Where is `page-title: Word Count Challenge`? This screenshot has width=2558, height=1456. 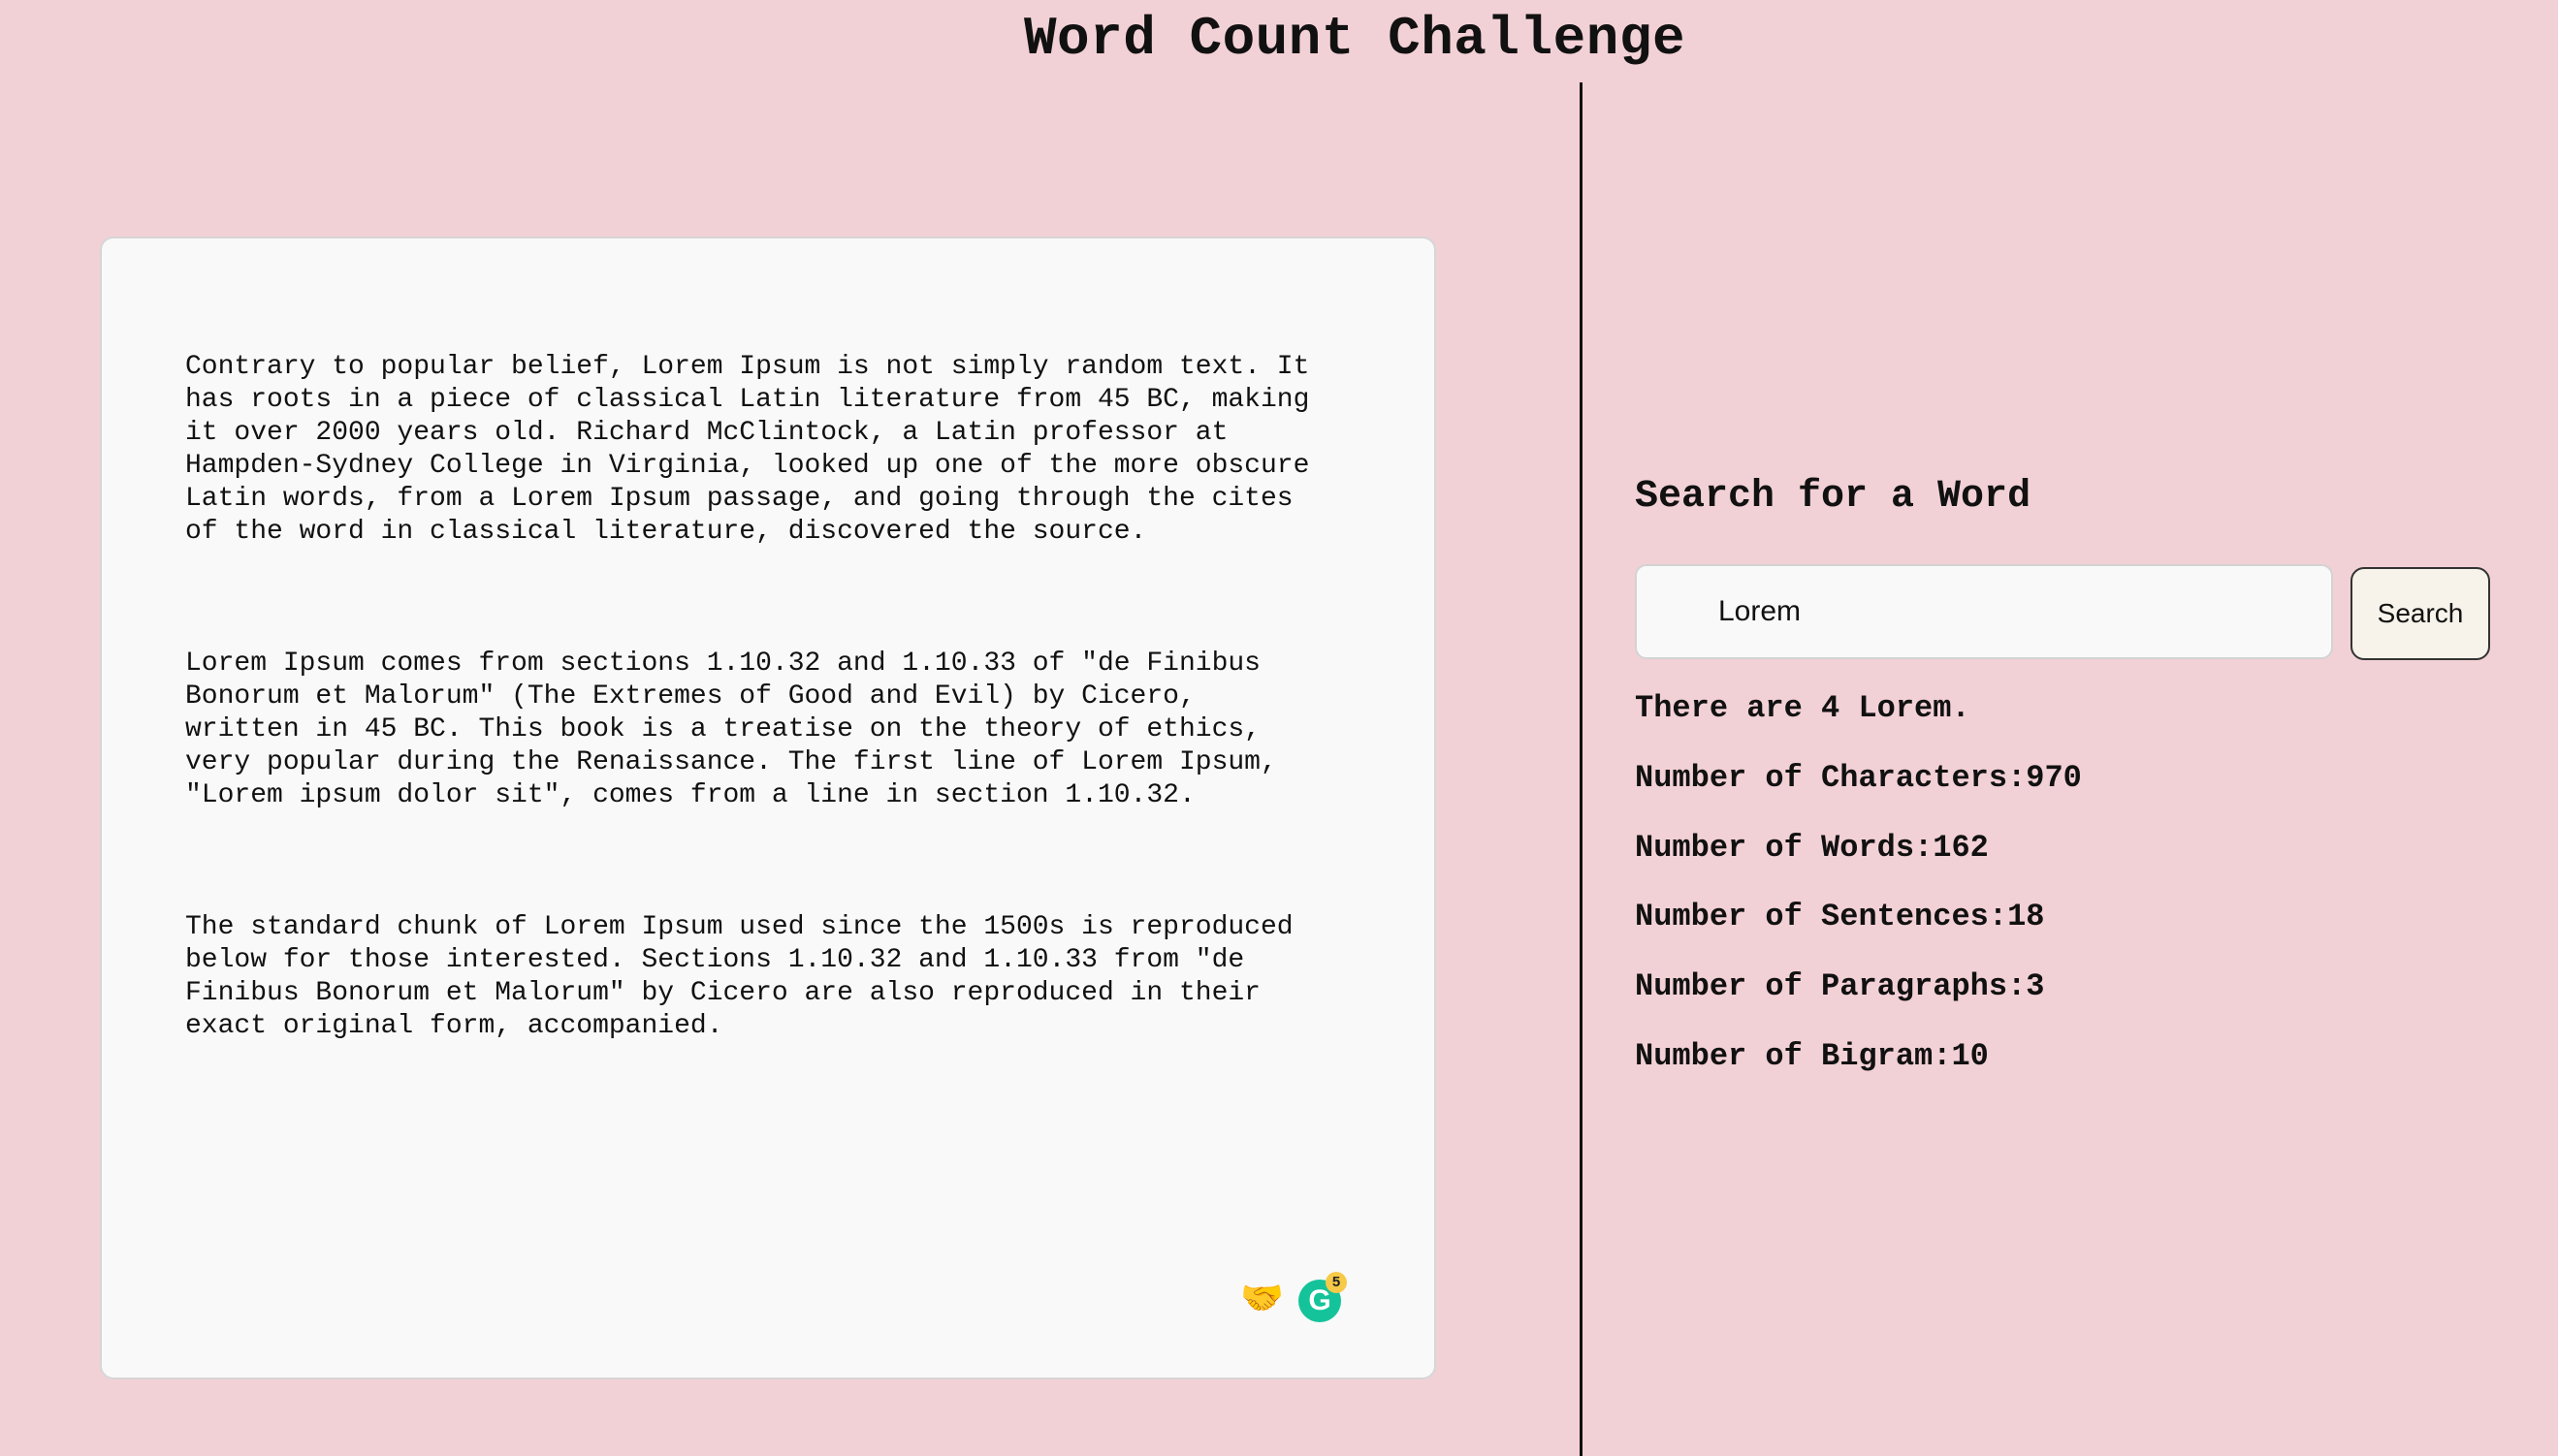 page-title: Word Count Challenge is located at coordinates (1354, 39).